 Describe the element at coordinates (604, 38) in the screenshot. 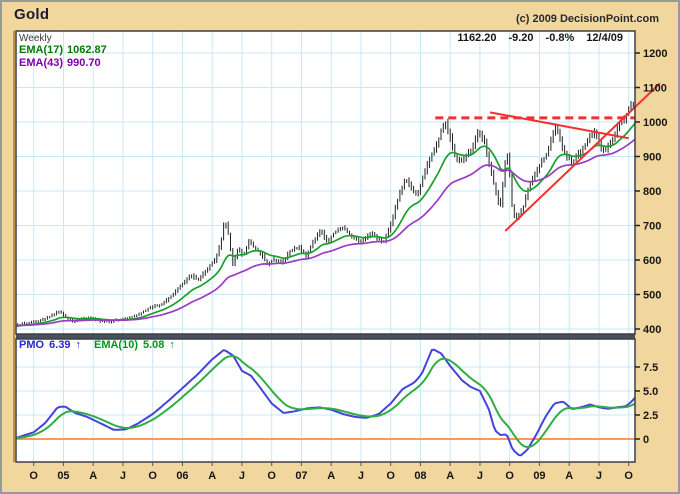

I see `quote-date: 12/4/09` at that location.